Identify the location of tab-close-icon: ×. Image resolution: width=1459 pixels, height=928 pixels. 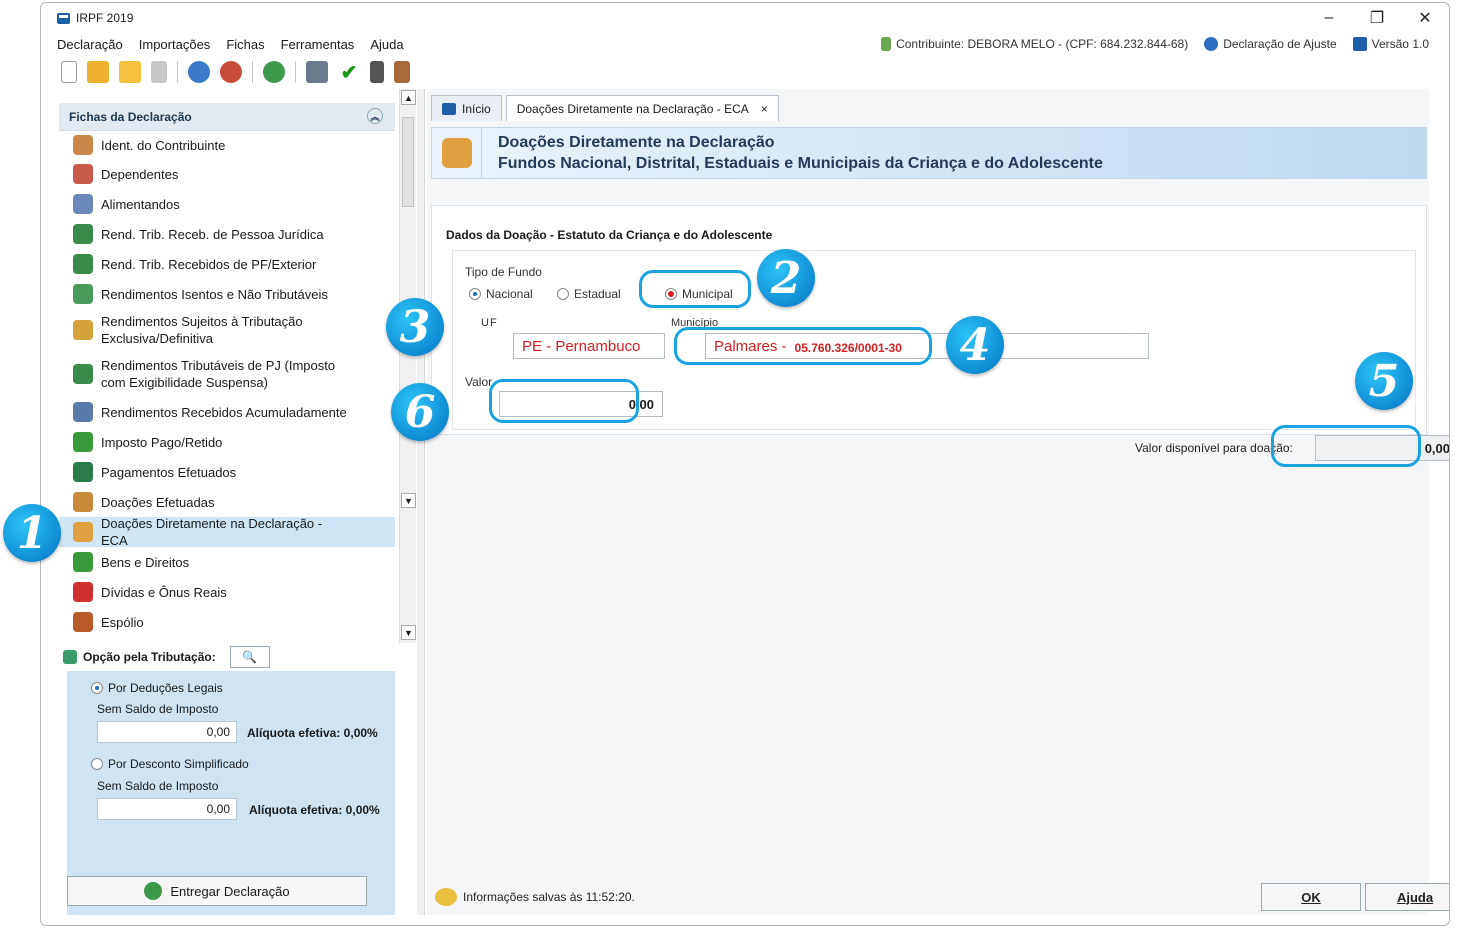
(764, 109).